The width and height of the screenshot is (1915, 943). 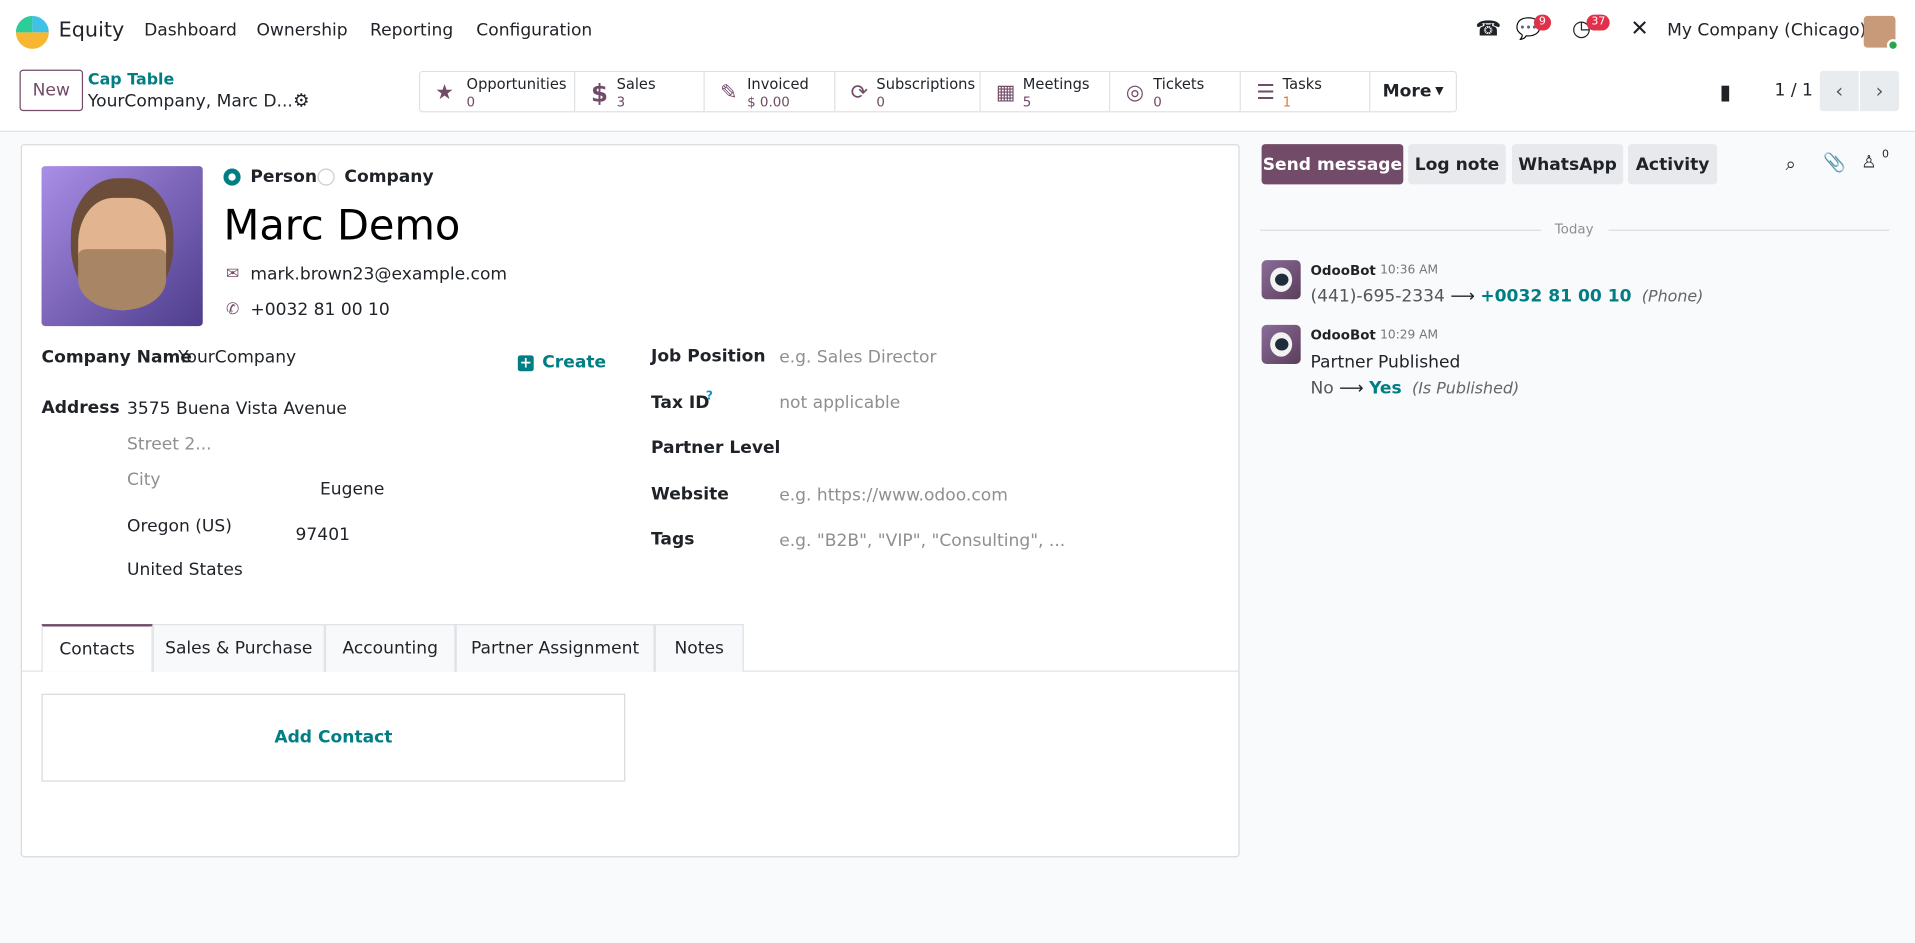 What do you see at coordinates (708, 356) in the screenshot?
I see `job-position-label: Job Position` at bounding box center [708, 356].